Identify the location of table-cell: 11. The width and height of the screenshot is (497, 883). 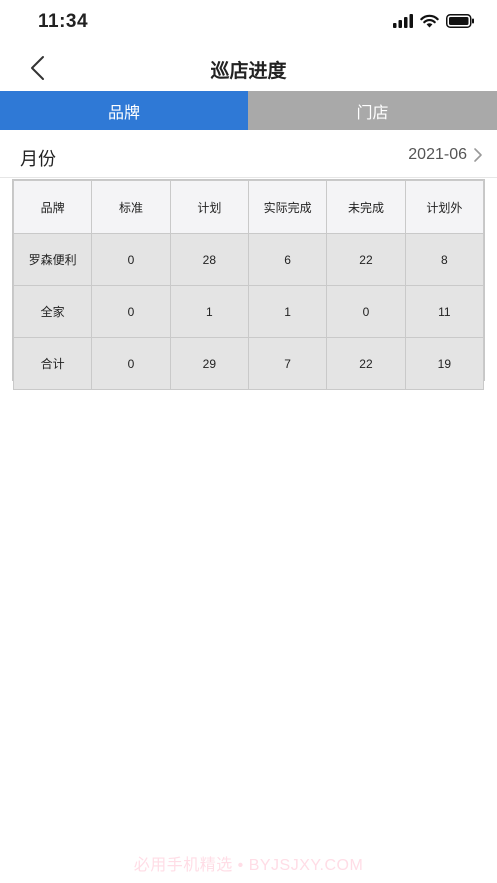
(444, 311).